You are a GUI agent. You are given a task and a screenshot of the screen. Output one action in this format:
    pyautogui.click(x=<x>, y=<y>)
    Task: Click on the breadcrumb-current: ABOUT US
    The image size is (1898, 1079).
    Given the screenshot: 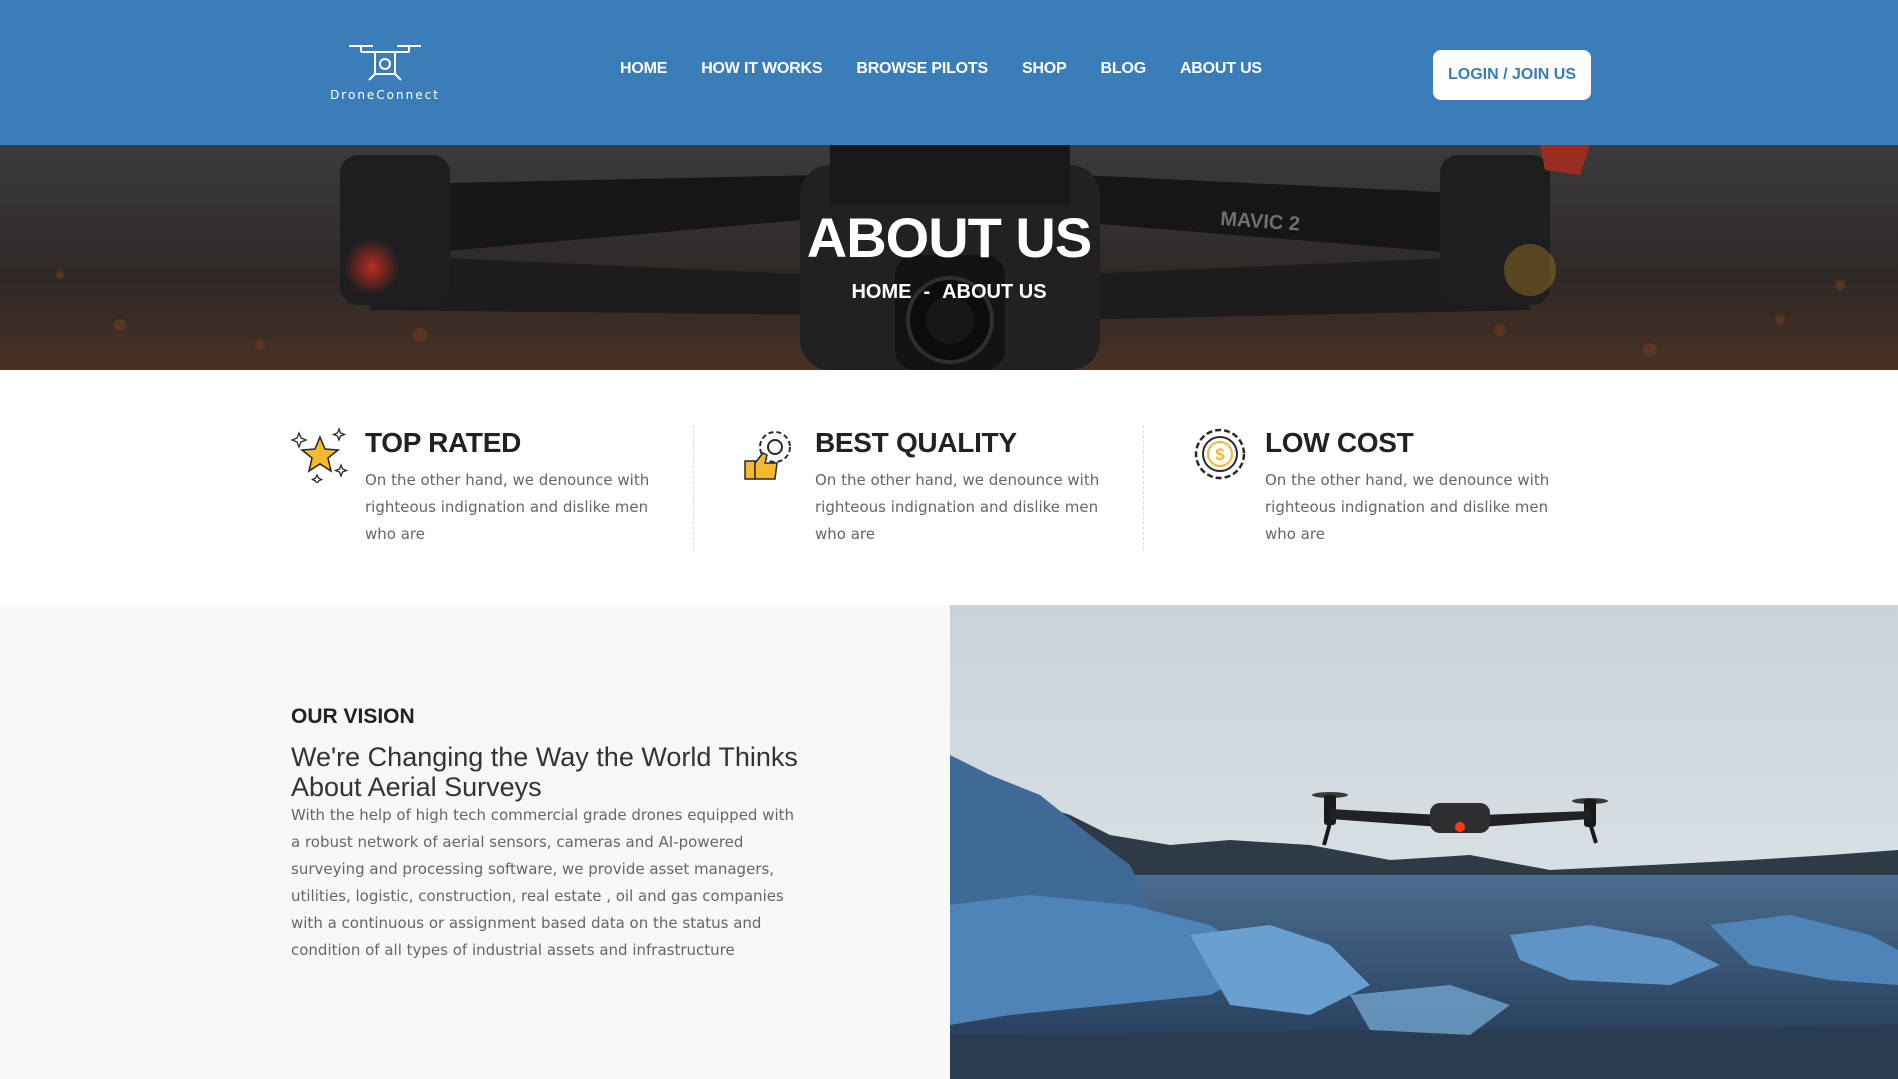 What is the action you would take?
    pyautogui.click(x=994, y=292)
    